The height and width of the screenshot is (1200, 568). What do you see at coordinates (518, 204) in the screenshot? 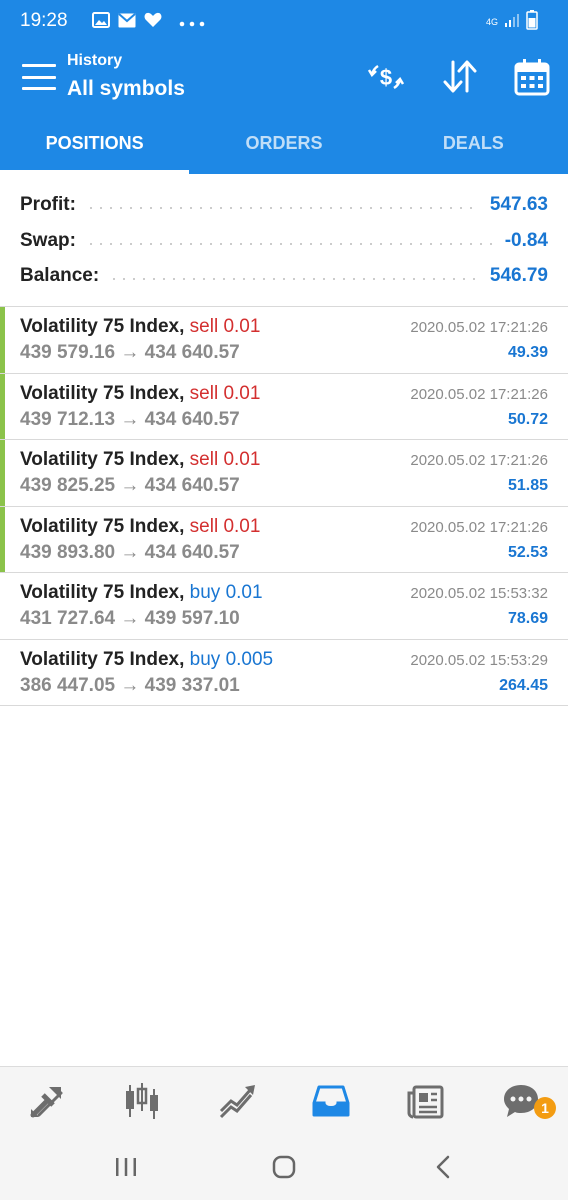
I see `profit-value: 547.63` at bounding box center [518, 204].